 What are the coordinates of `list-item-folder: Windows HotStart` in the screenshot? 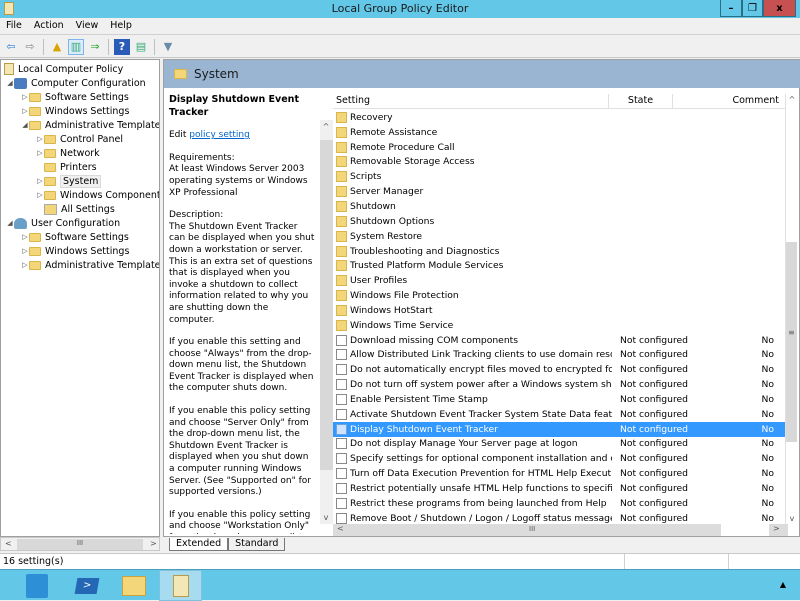 It's located at (560, 310).